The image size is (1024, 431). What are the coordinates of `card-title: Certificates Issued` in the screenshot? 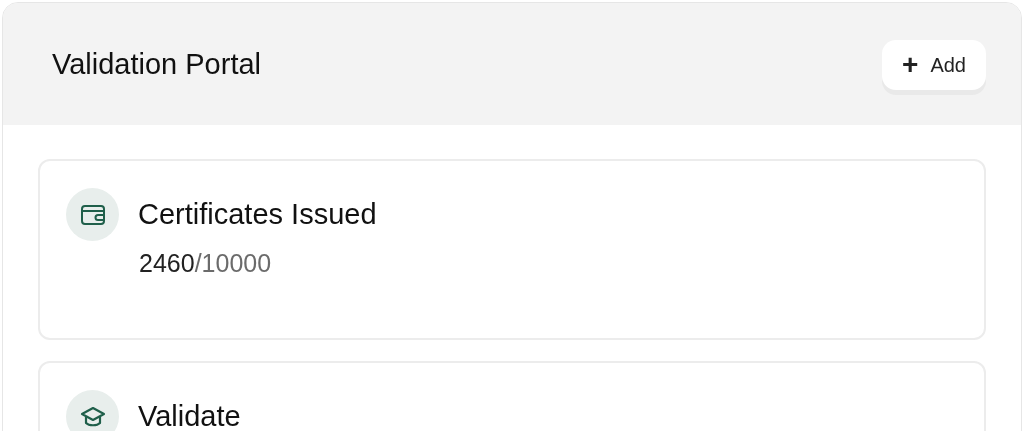 It's located at (257, 214).